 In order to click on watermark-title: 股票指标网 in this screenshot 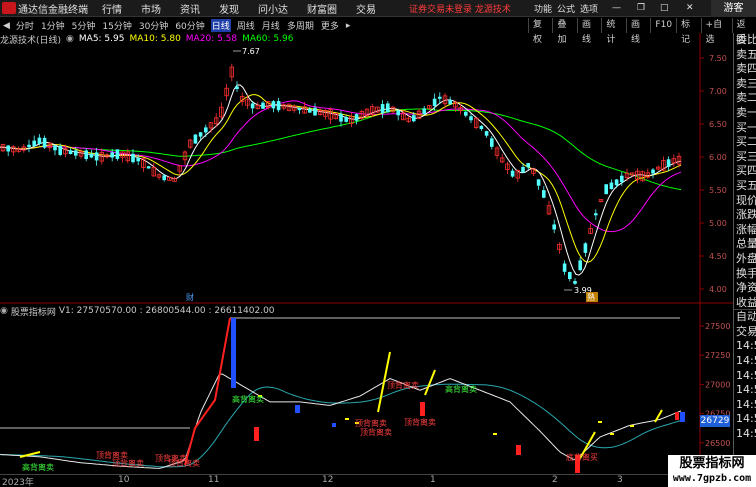, I will do `click(712, 463)`.